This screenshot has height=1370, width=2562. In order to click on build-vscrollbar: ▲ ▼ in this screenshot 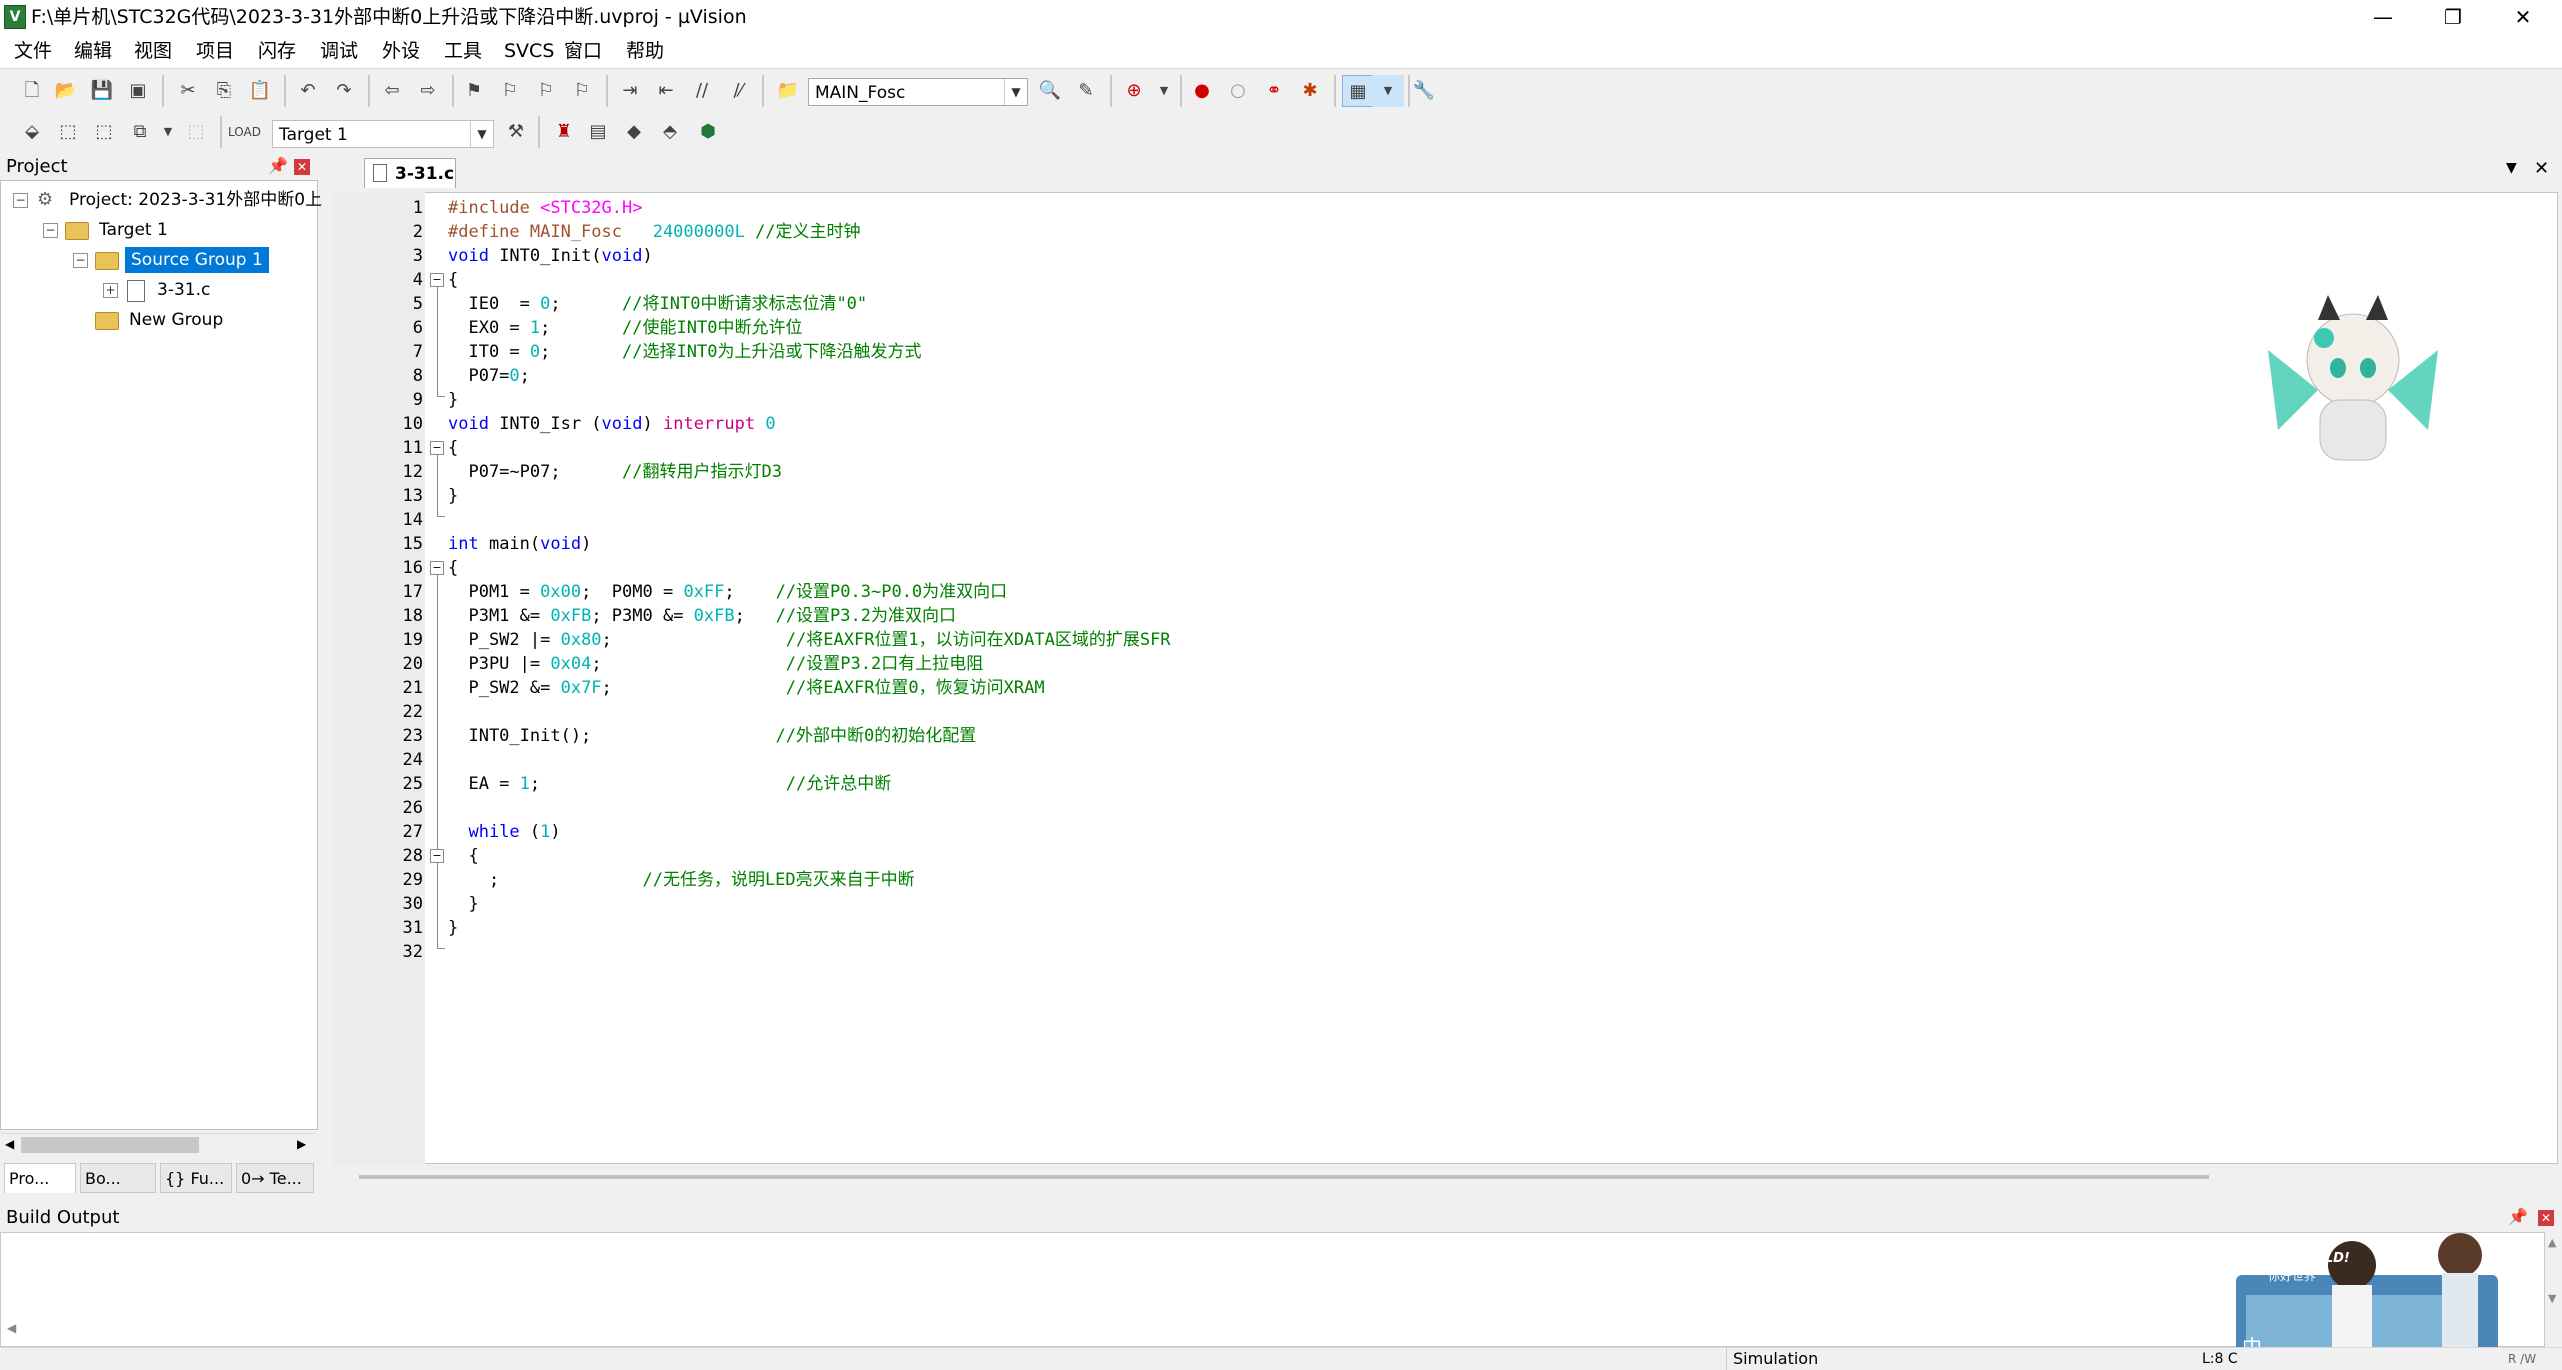, I will do `click(2553, 1289)`.